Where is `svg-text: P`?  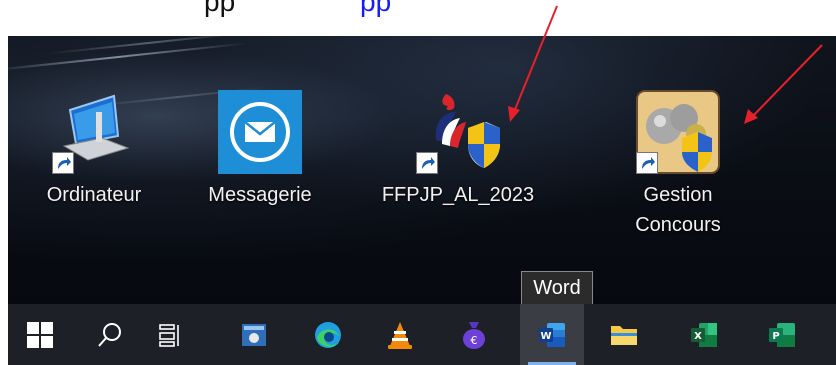 svg-text: P is located at coordinates (775, 336).